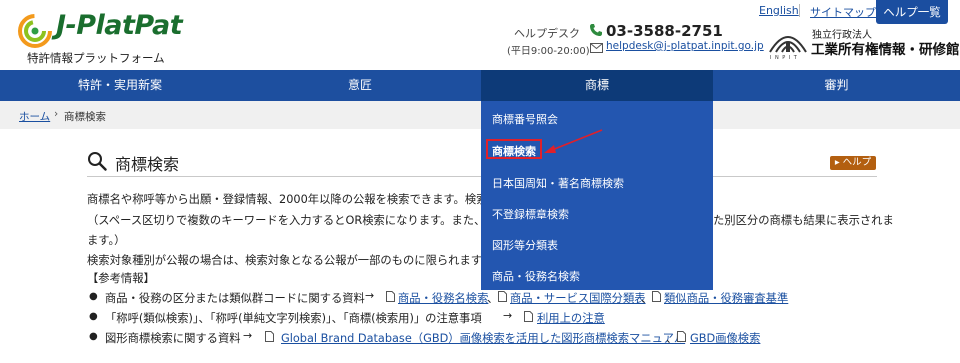  What do you see at coordinates (530, 214) in the screenshot?
I see `dropdown-item-unregistrable-mark-search: 不登録標章検索` at bounding box center [530, 214].